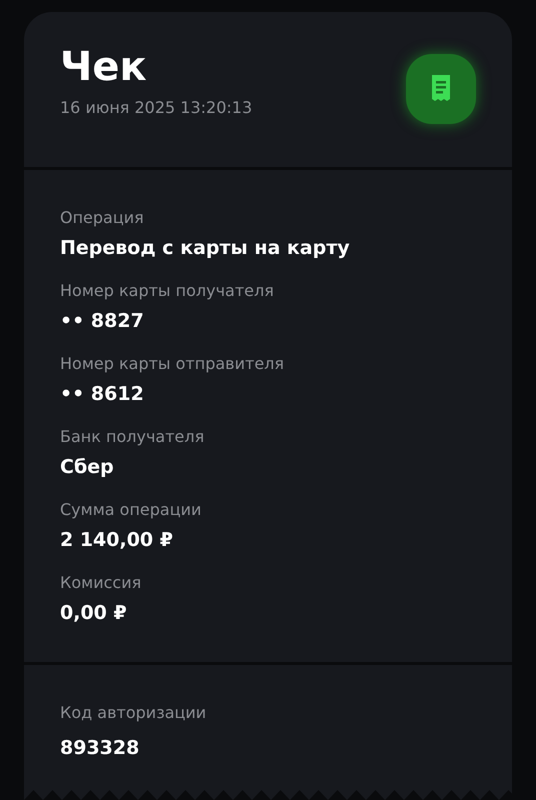 Image resolution: width=536 pixels, height=800 pixels. What do you see at coordinates (100, 748) in the screenshot?
I see `field-value: 893328` at bounding box center [100, 748].